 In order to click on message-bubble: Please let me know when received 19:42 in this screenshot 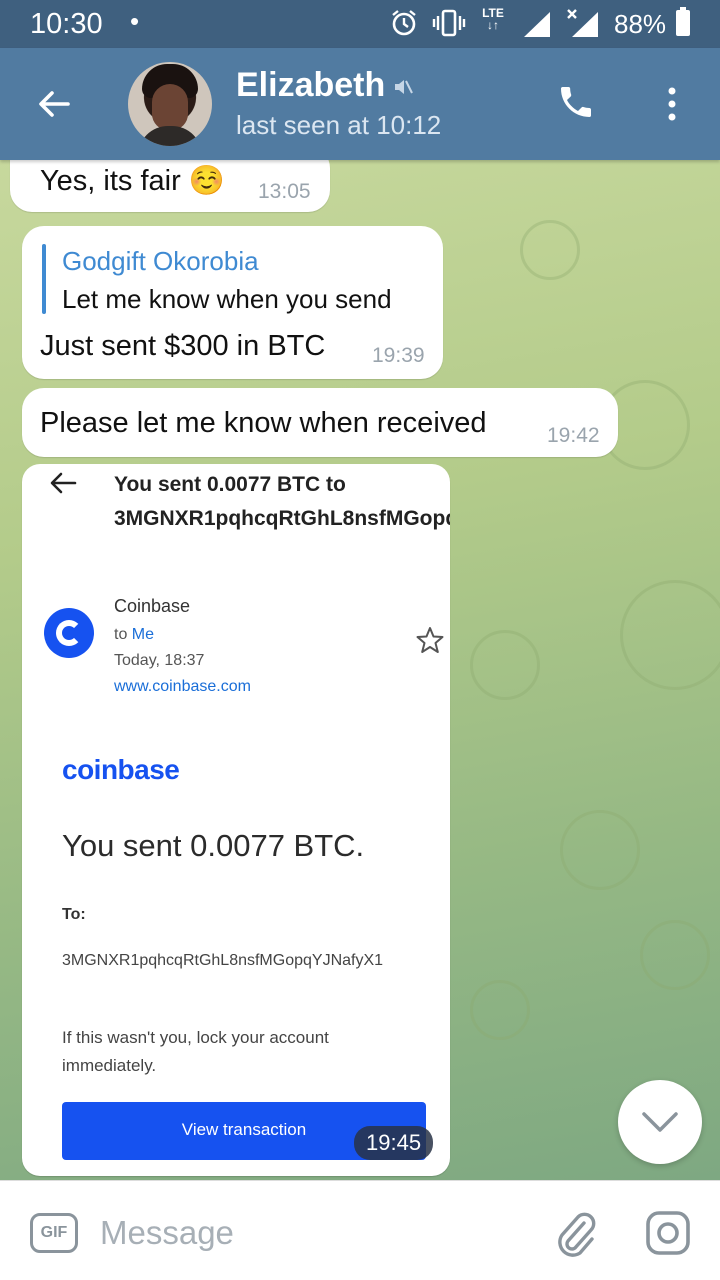, I will do `click(320, 422)`.